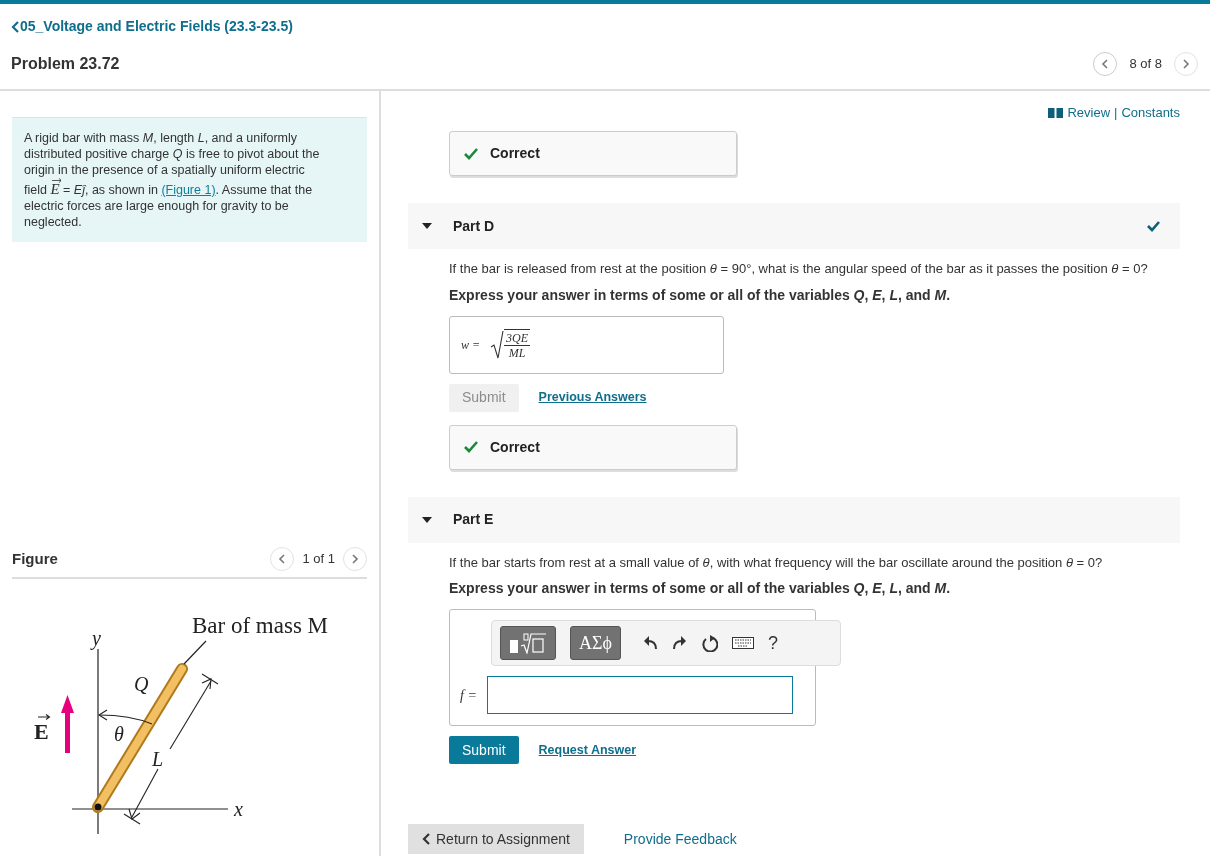 Image resolution: width=1210 pixels, height=856 pixels. I want to click on length-label: L, so click(158, 759).